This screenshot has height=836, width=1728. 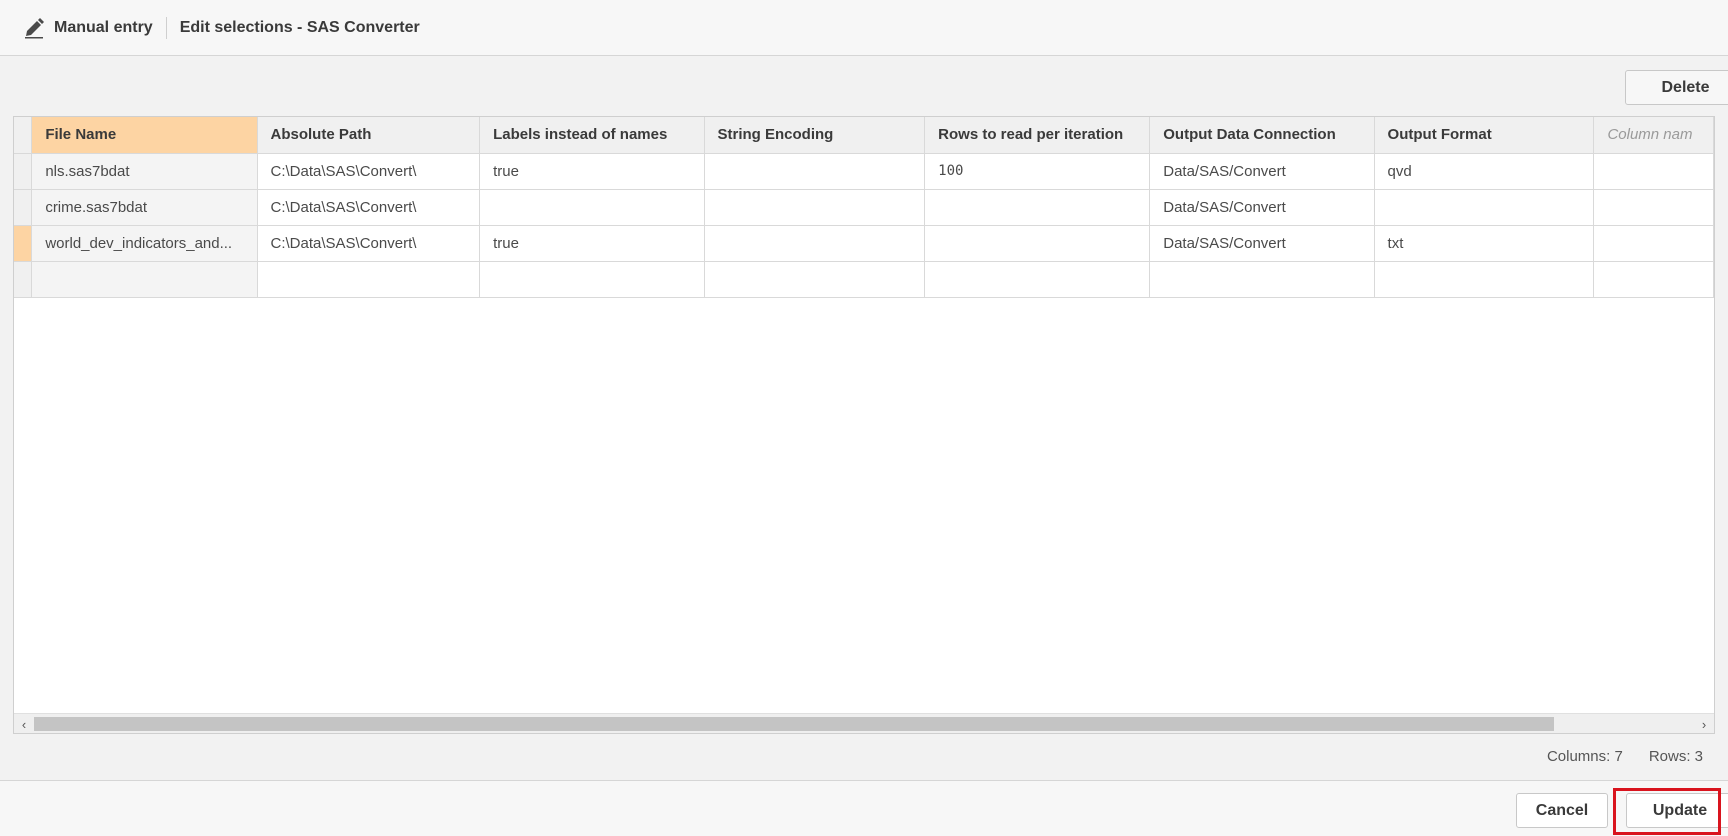 What do you see at coordinates (1704, 723) in the screenshot?
I see `scroll-right-icon: ›` at bounding box center [1704, 723].